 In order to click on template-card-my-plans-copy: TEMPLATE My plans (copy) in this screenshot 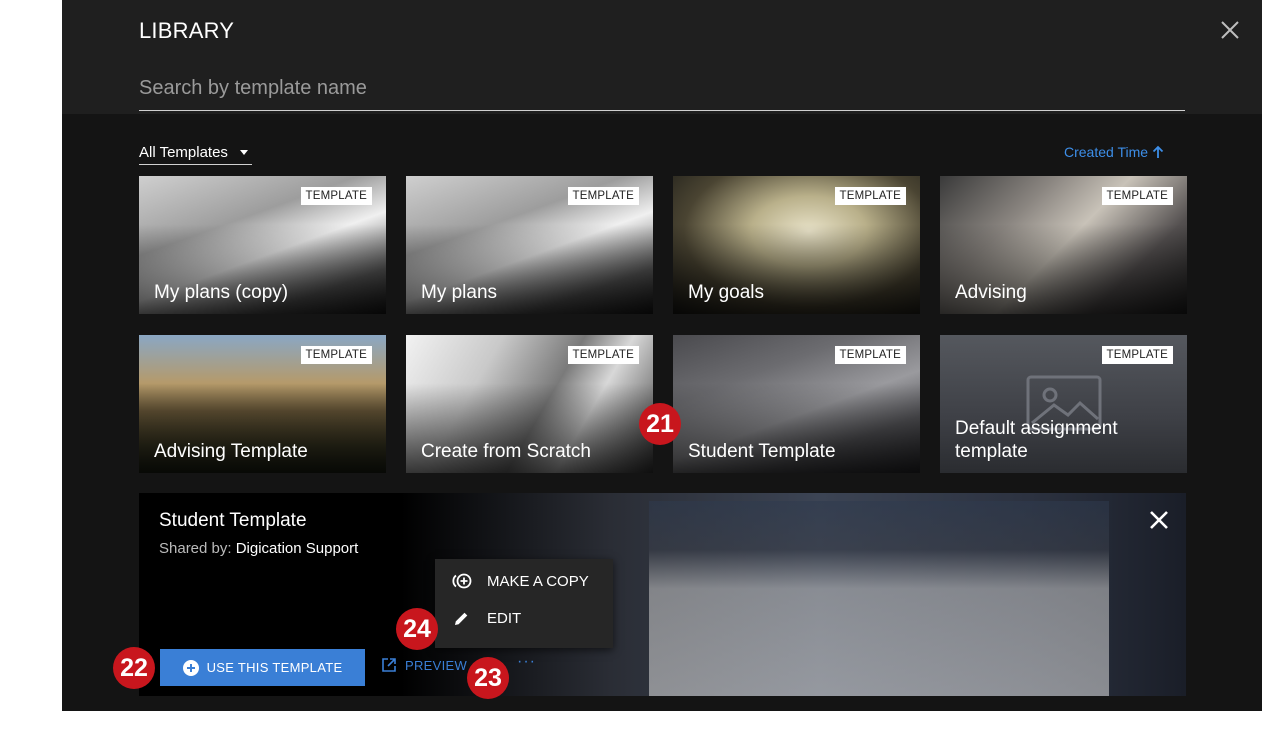, I will do `click(262, 245)`.